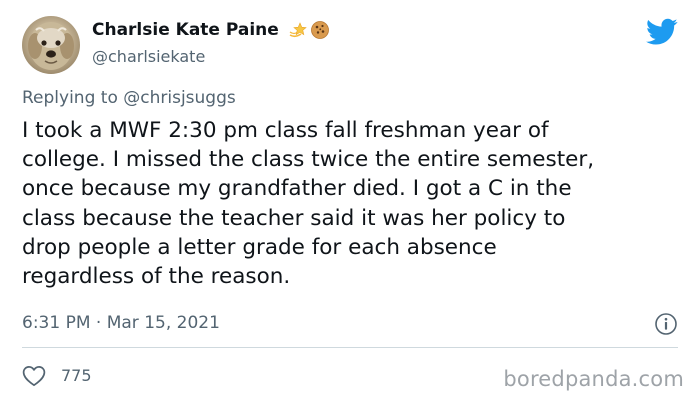  Describe the element at coordinates (121, 323) in the screenshot. I see `tweet-timestamp: 6:31 PM · Mar 15, 2021` at that location.